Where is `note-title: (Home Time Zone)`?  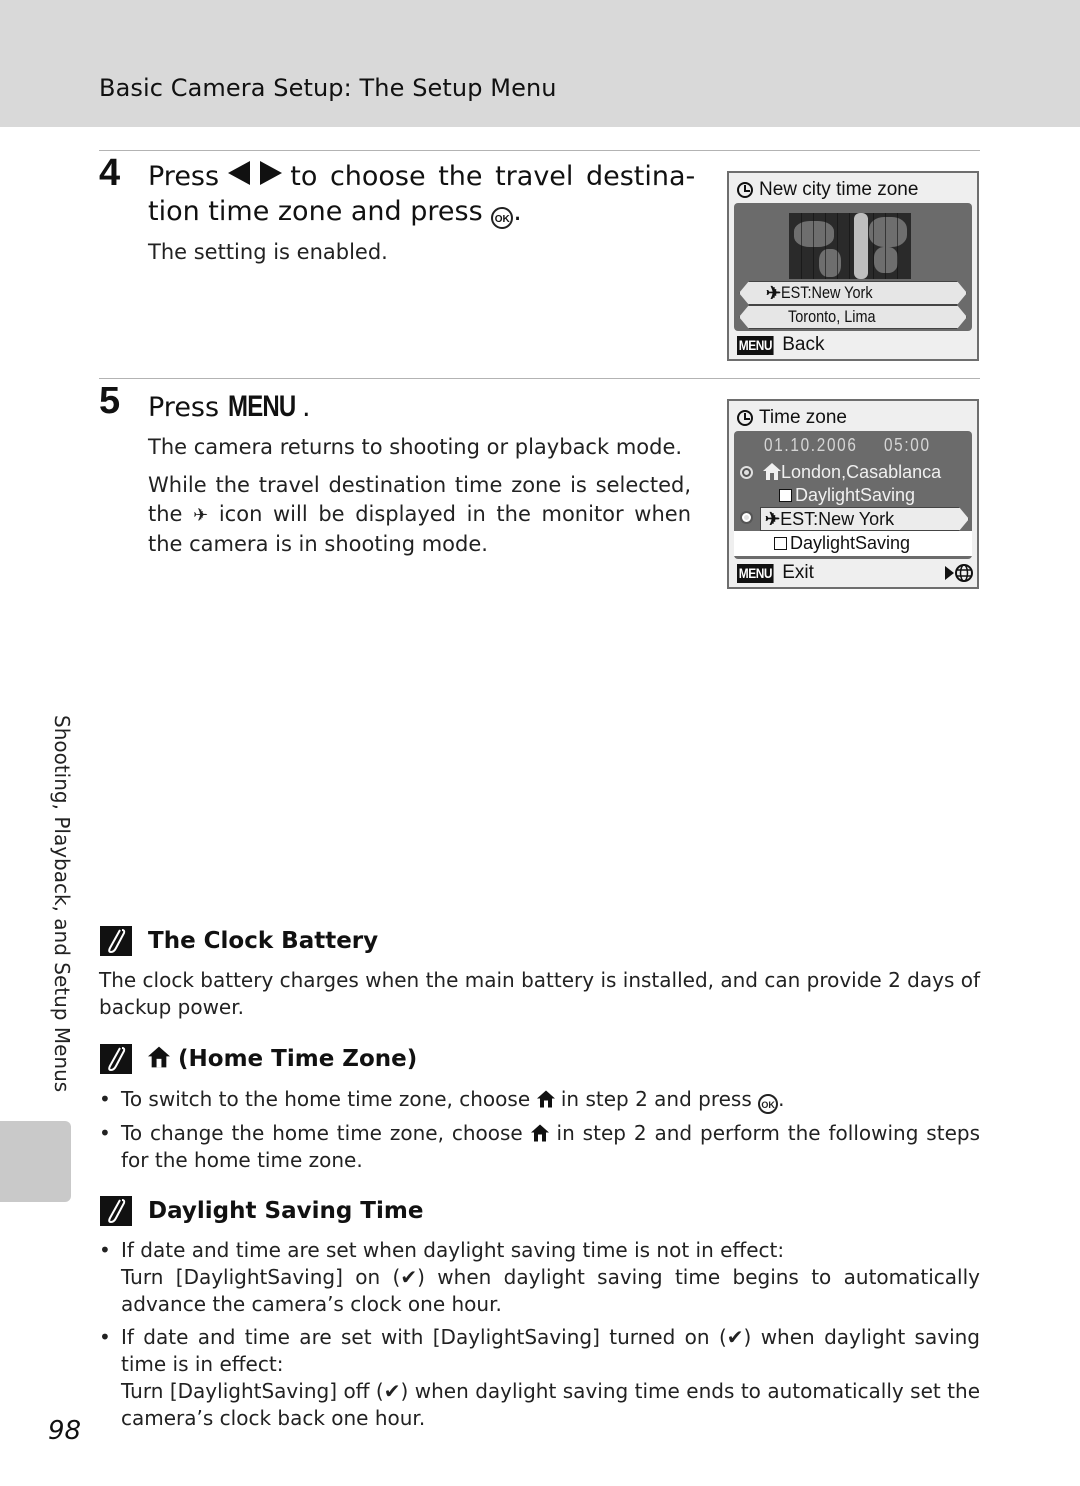 note-title: (Home Time Zone) is located at coordinates (282, 1059).